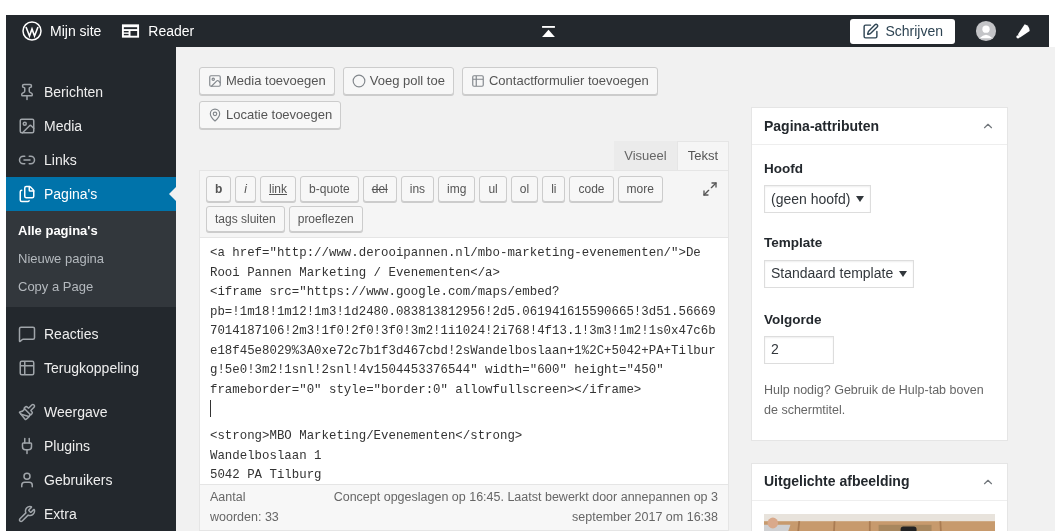  Describe the element at coordinates (417, 189) in the screenshot. I see `quicktag-button: ins` at that location.